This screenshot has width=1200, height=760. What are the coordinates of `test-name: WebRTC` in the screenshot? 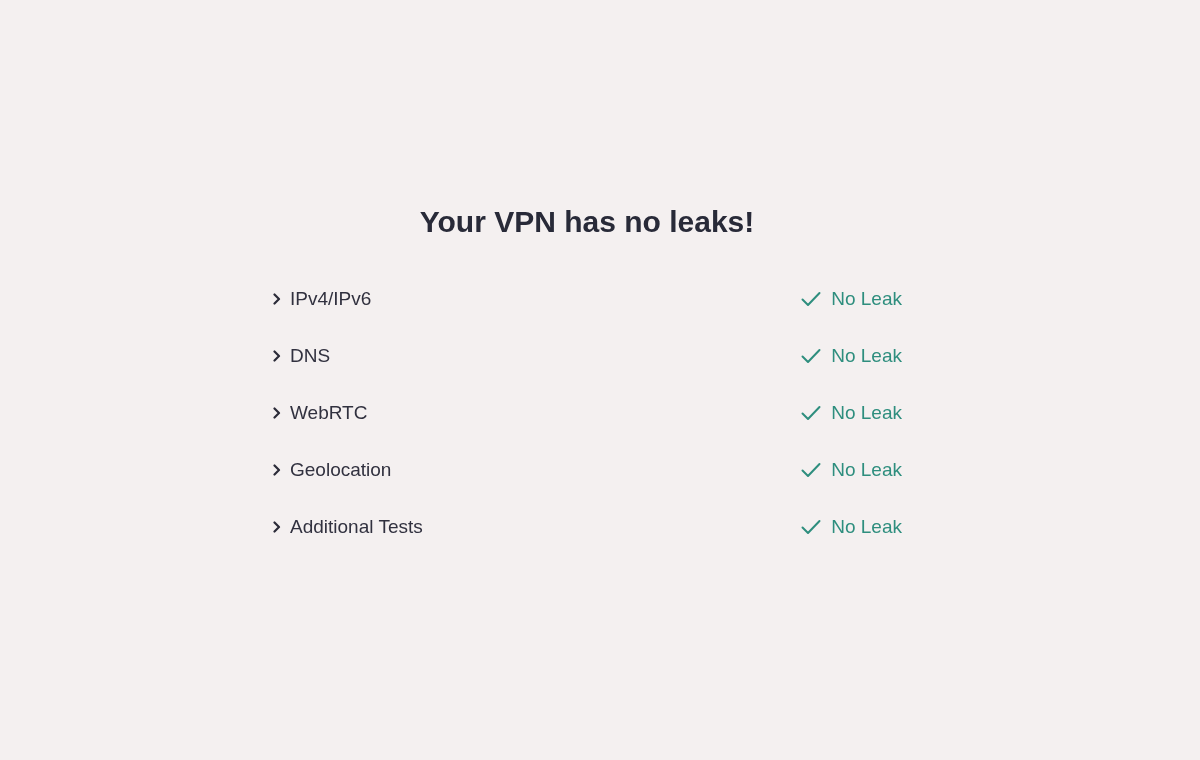 It's located at (329, 412).